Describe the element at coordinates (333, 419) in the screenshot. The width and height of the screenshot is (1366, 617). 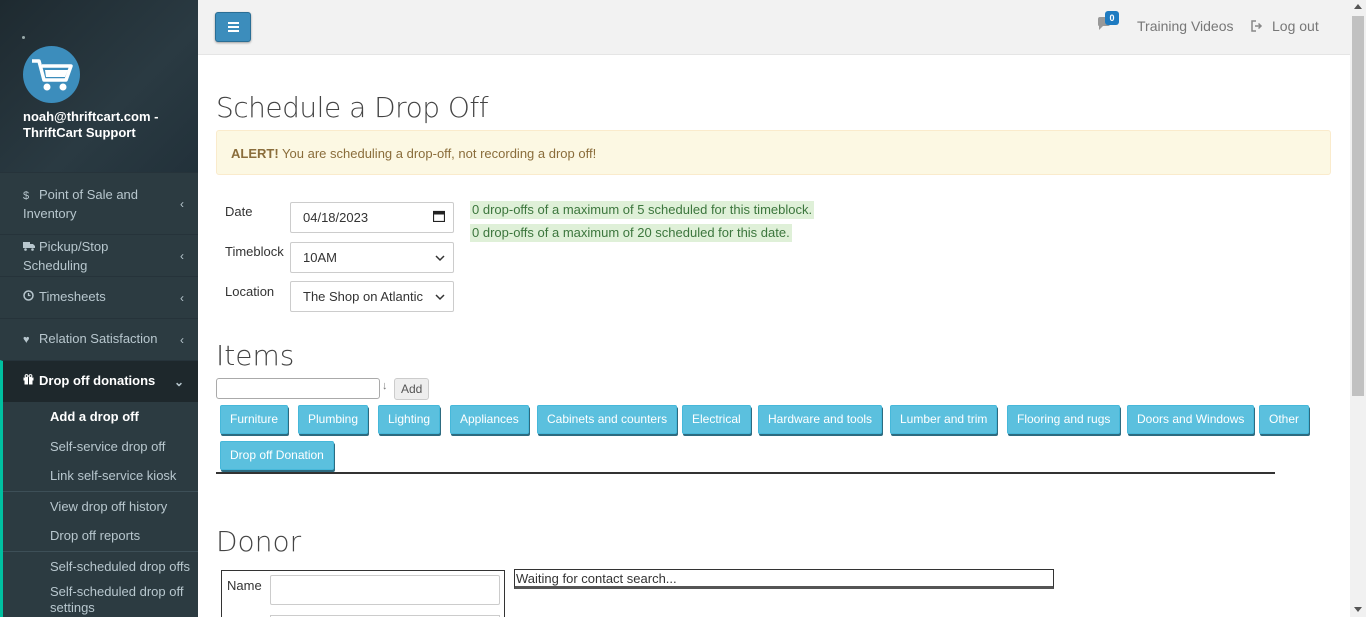
I see `category-button-plumbing: Plumbing` at that location.